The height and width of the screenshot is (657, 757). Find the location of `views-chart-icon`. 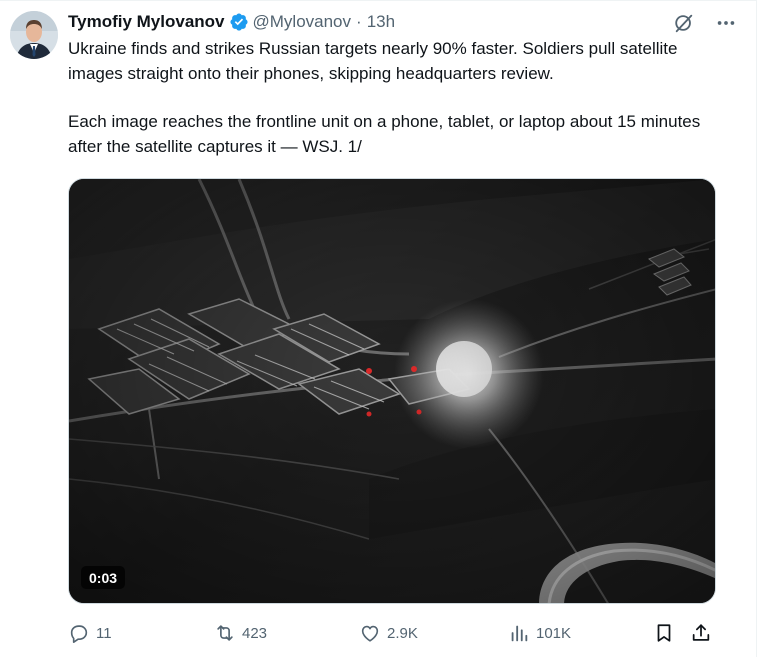

views-chart-icon is located at coordinates (519, 633).